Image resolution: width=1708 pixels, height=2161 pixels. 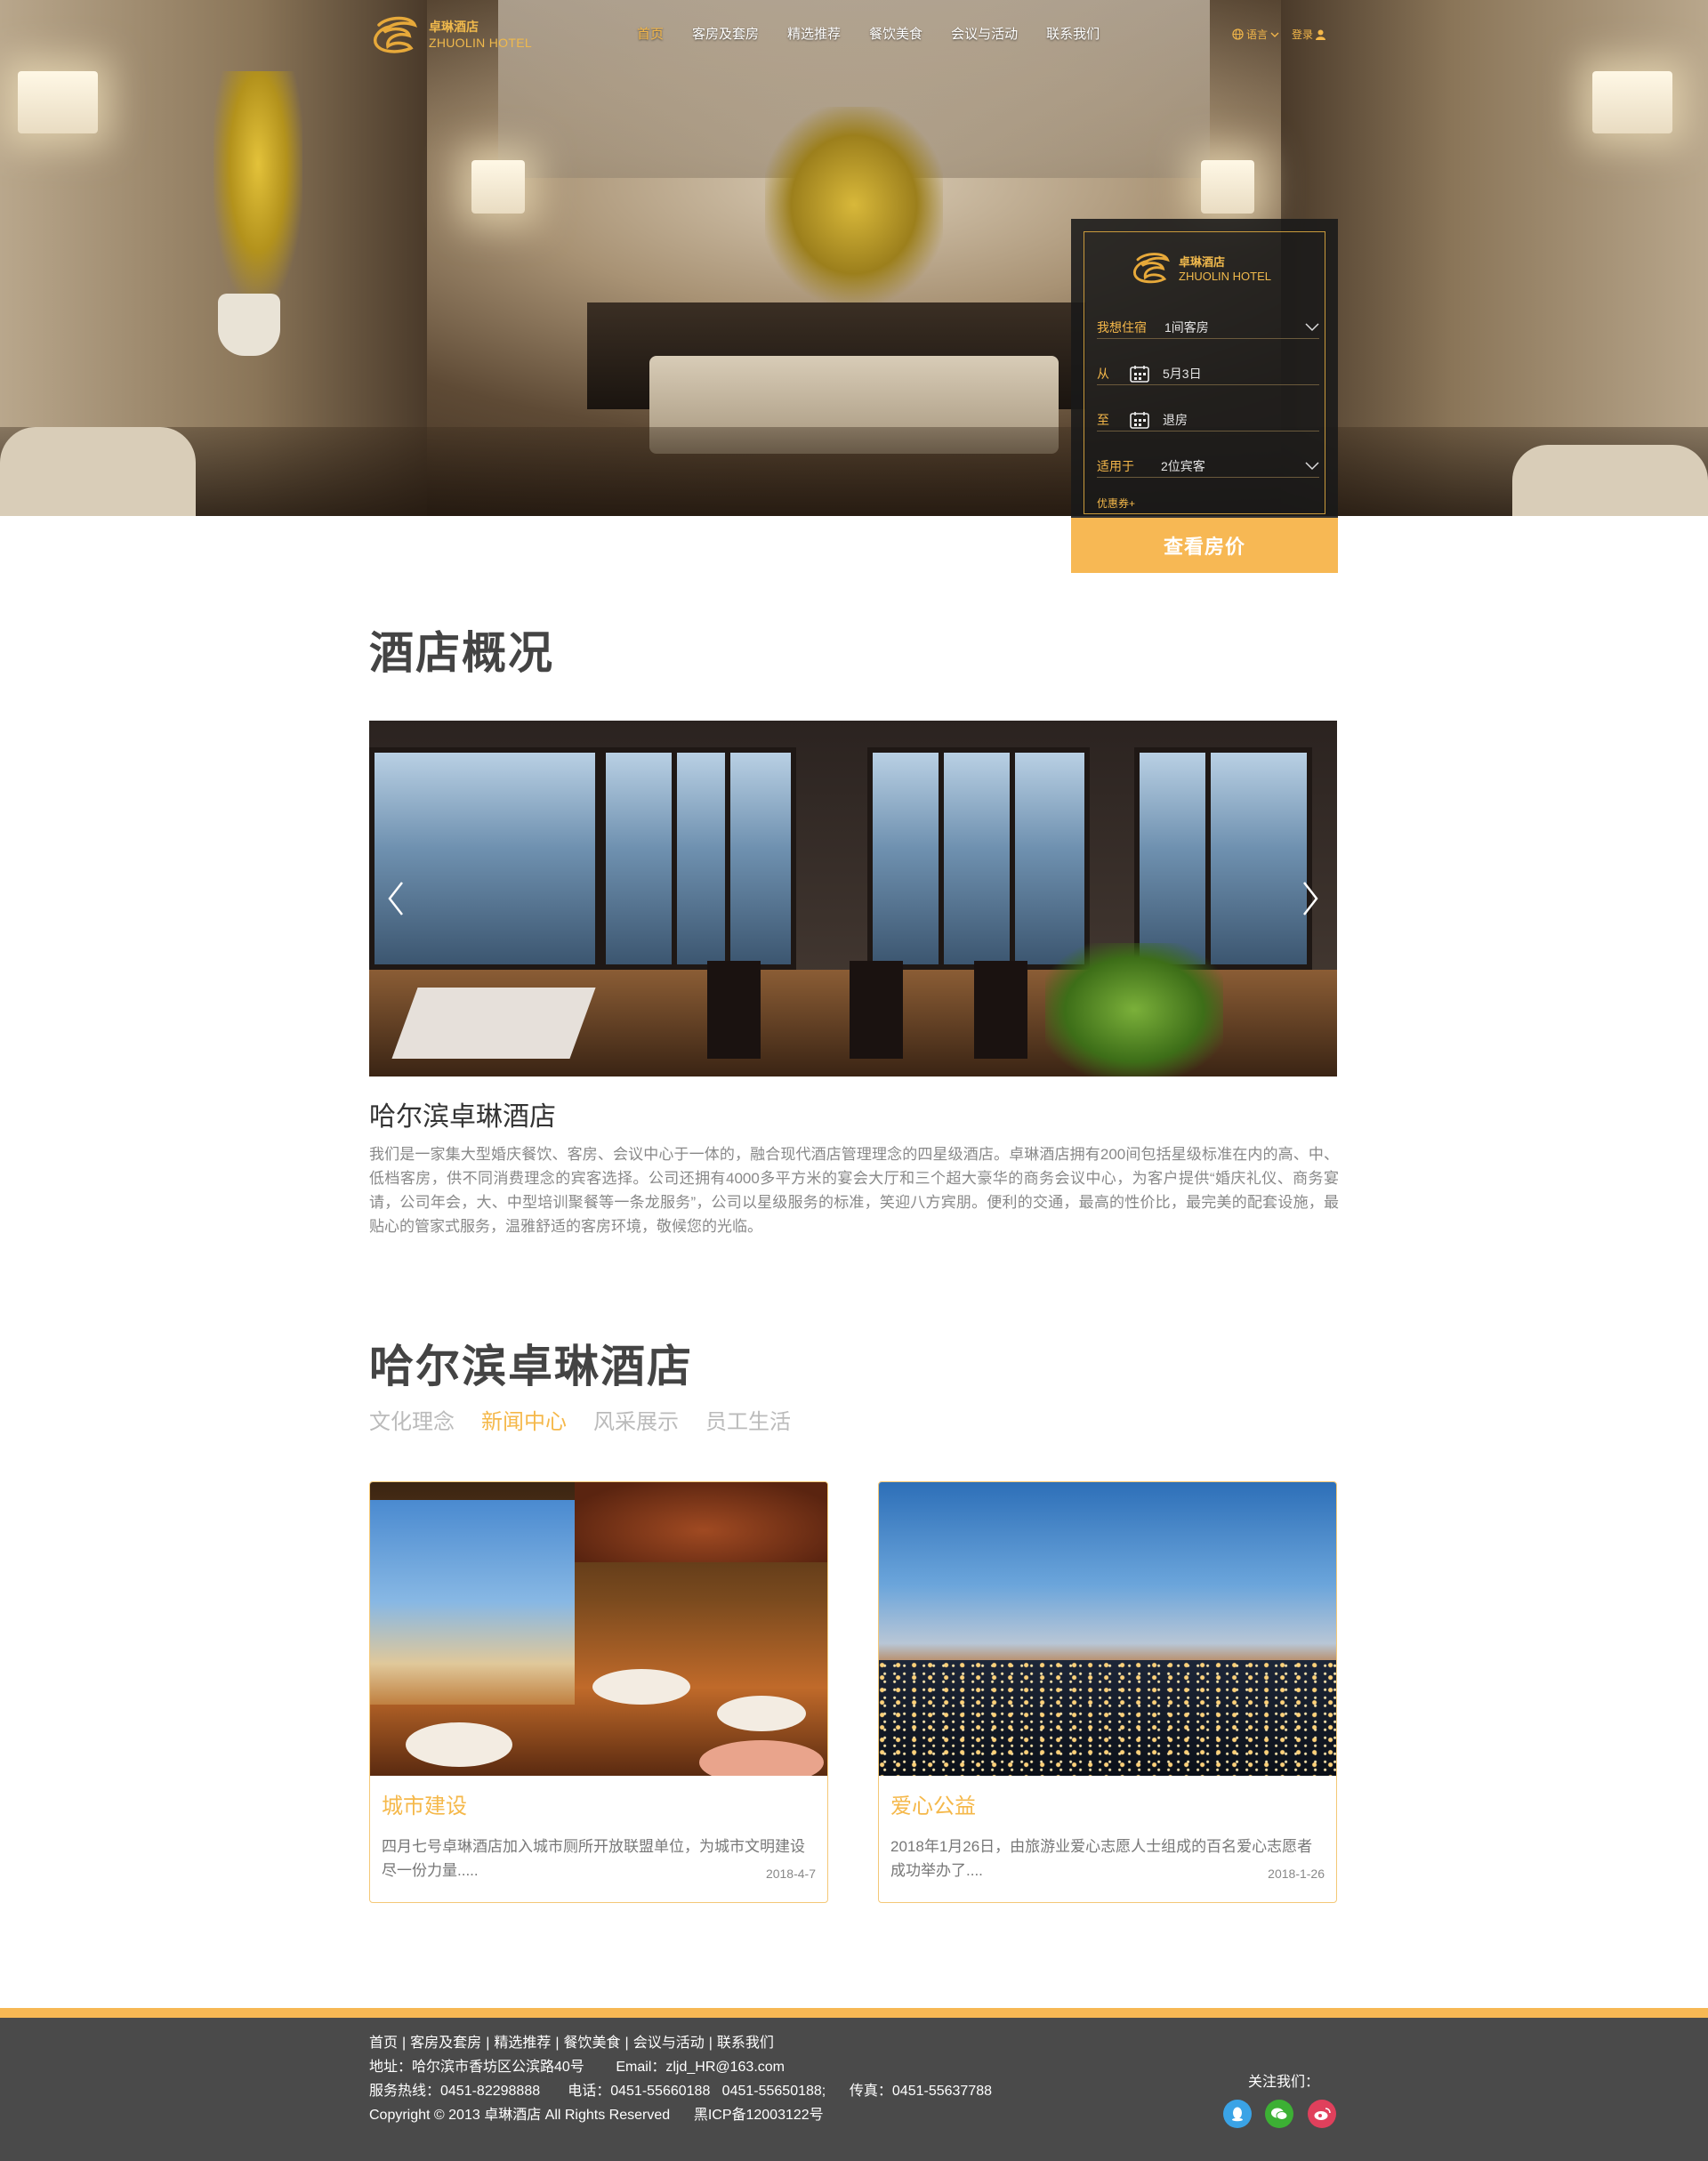 I want to click on tab-showcase: 风采展示, so click(x=636, y=1419).